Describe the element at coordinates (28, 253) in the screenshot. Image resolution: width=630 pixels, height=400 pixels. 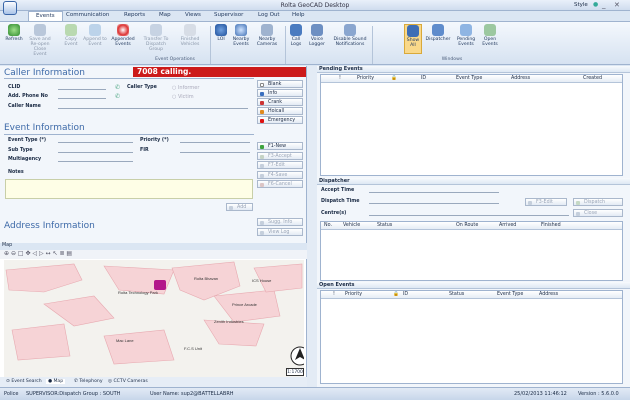
I see `pan-icon: ✥` at that location.